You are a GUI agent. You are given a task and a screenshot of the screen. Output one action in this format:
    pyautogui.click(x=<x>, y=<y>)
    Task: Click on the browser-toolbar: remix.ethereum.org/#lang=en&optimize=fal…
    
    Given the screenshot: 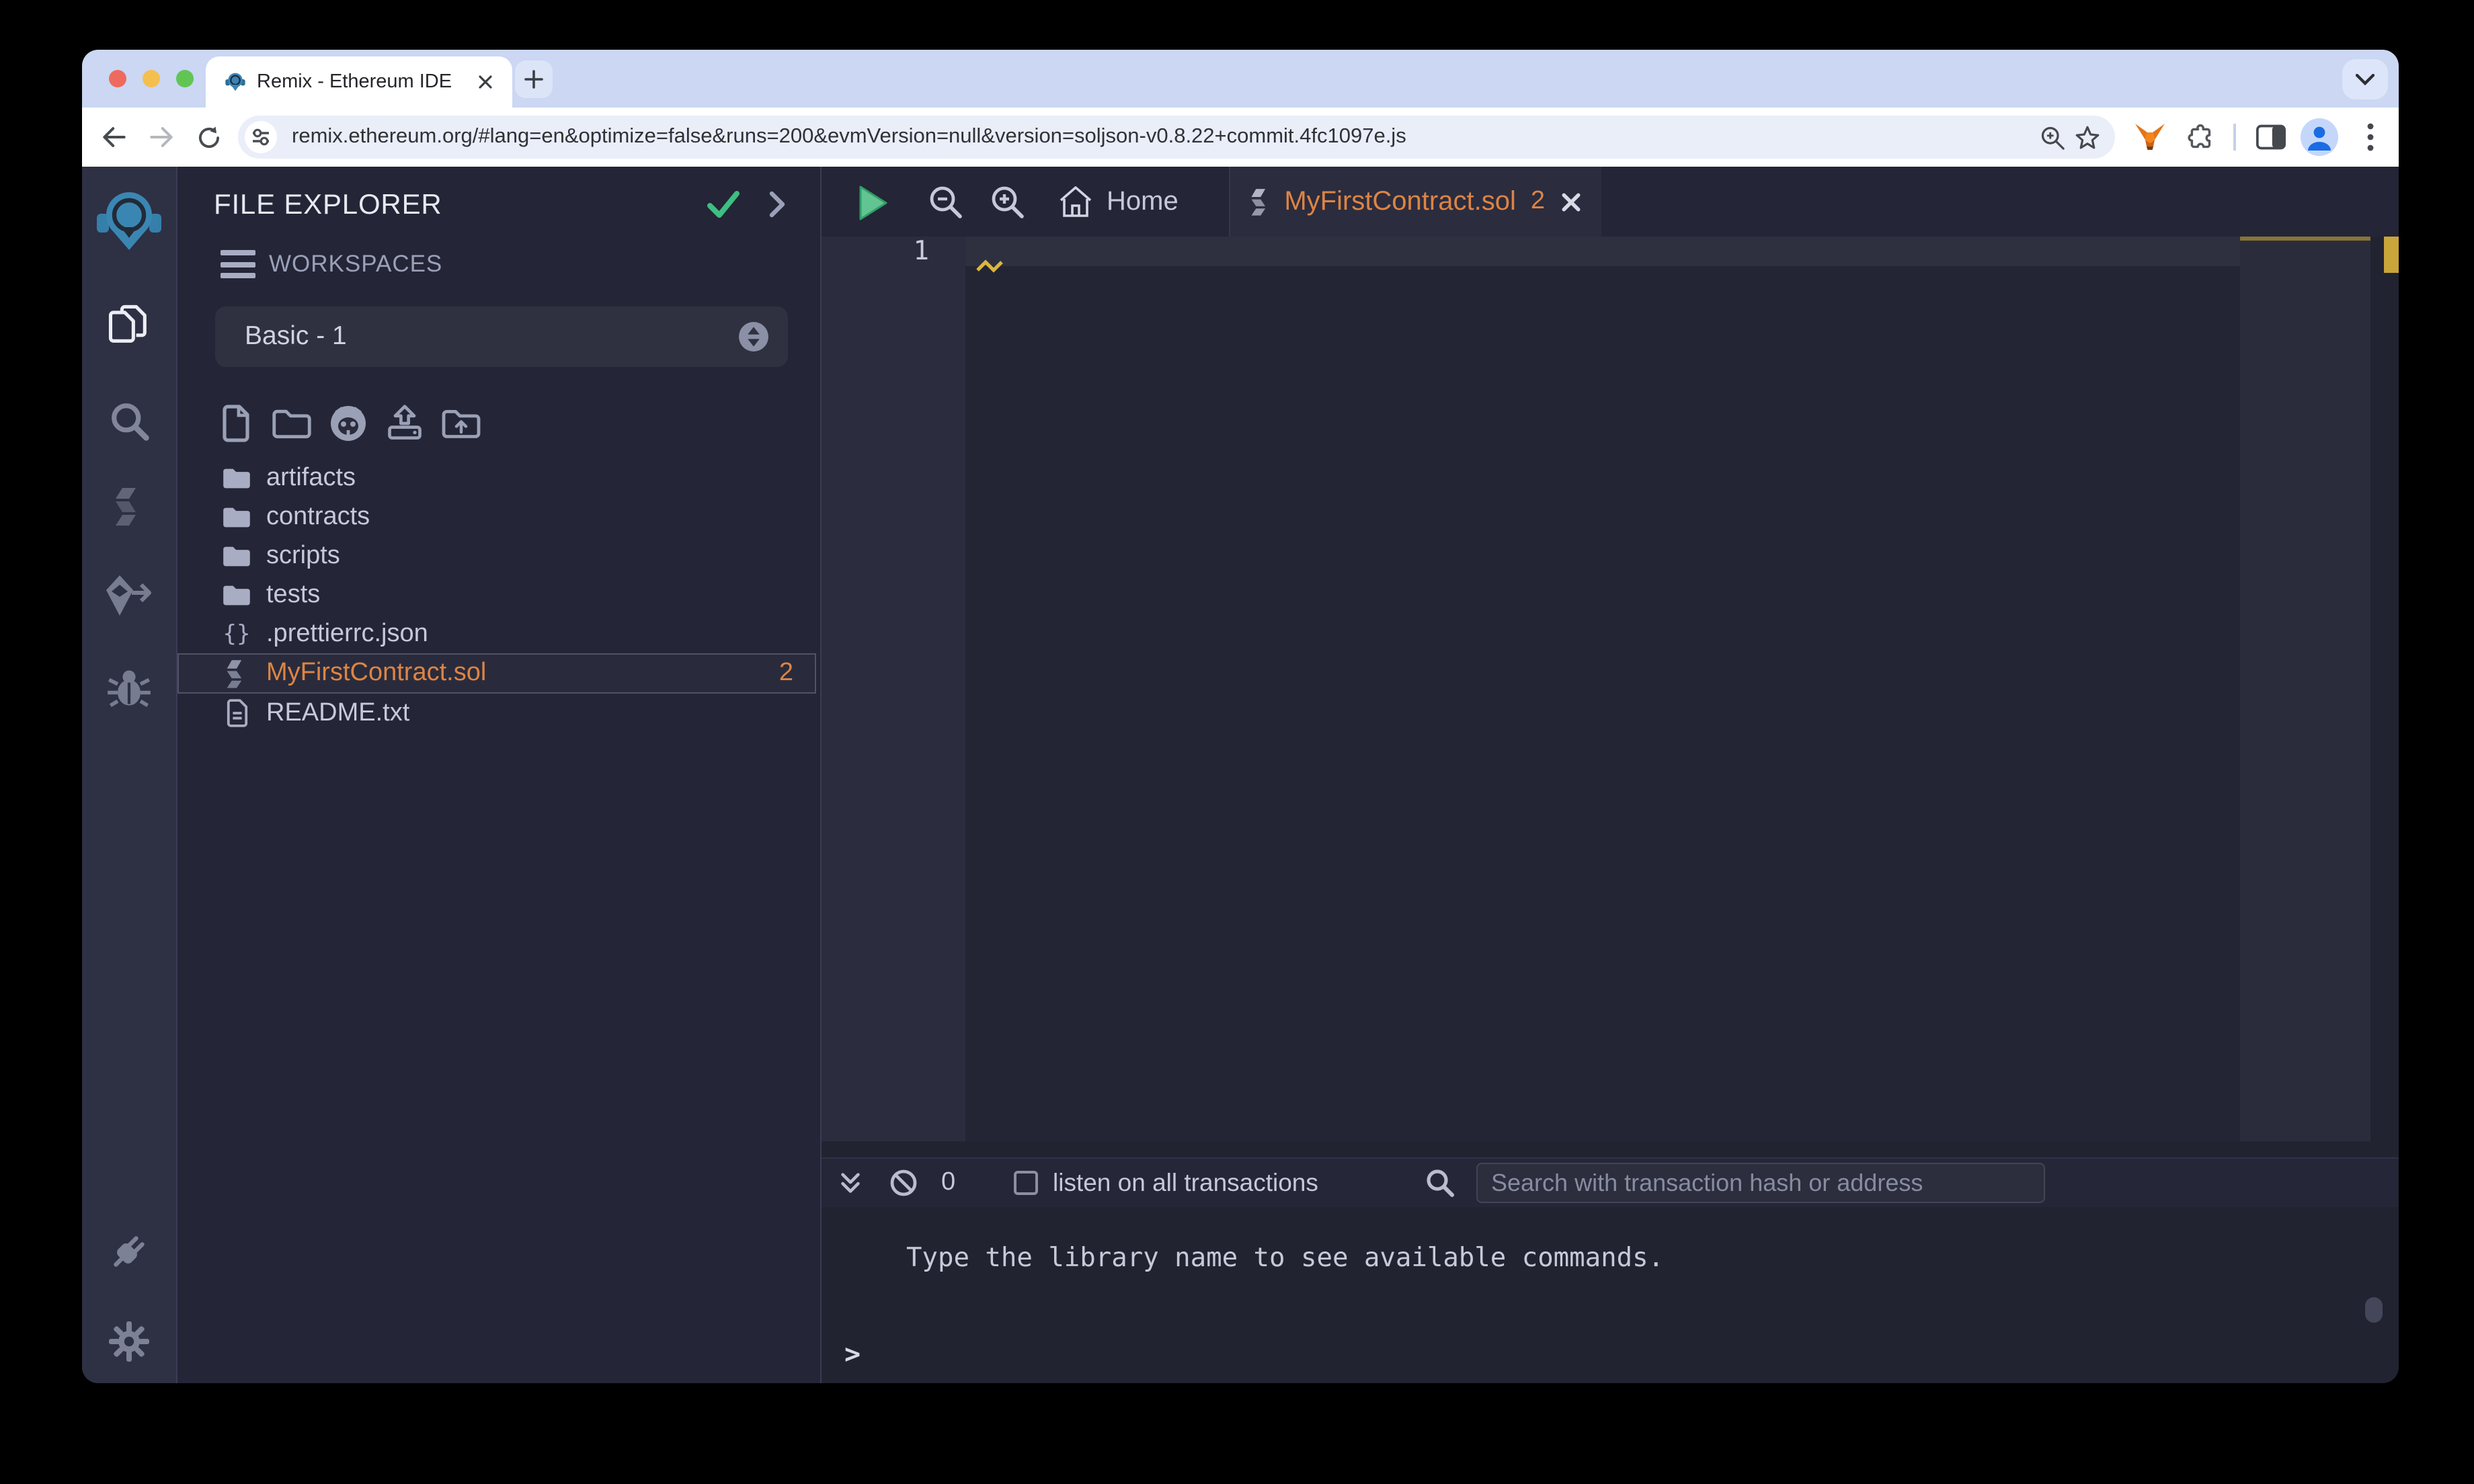 What is the action you would take?
    pyautogui.click(x=1240, y=137)
    